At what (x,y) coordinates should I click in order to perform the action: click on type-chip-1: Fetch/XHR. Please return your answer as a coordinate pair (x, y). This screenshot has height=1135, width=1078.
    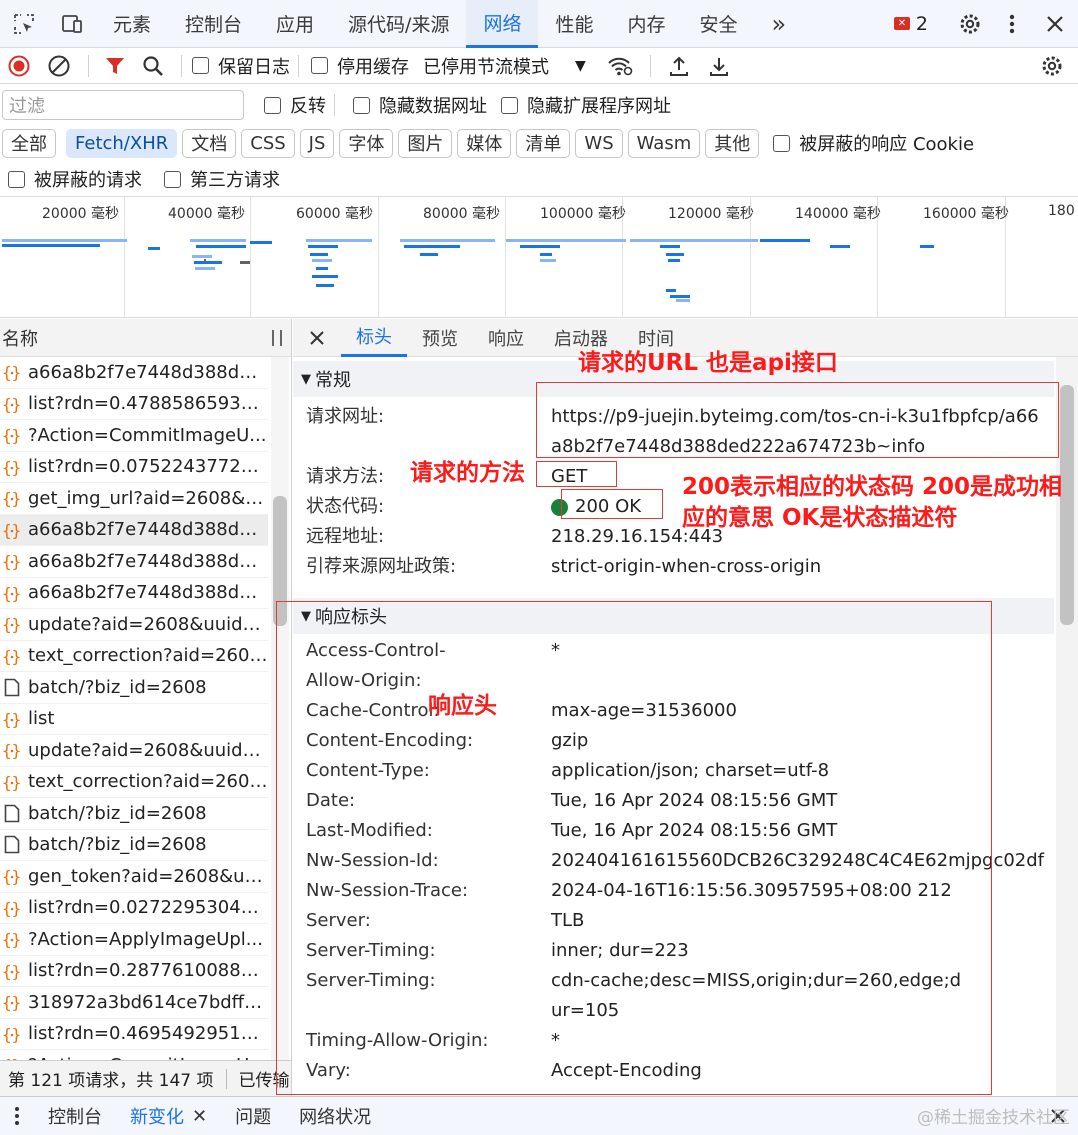
    Looking at the image, I should click on (122, 143).